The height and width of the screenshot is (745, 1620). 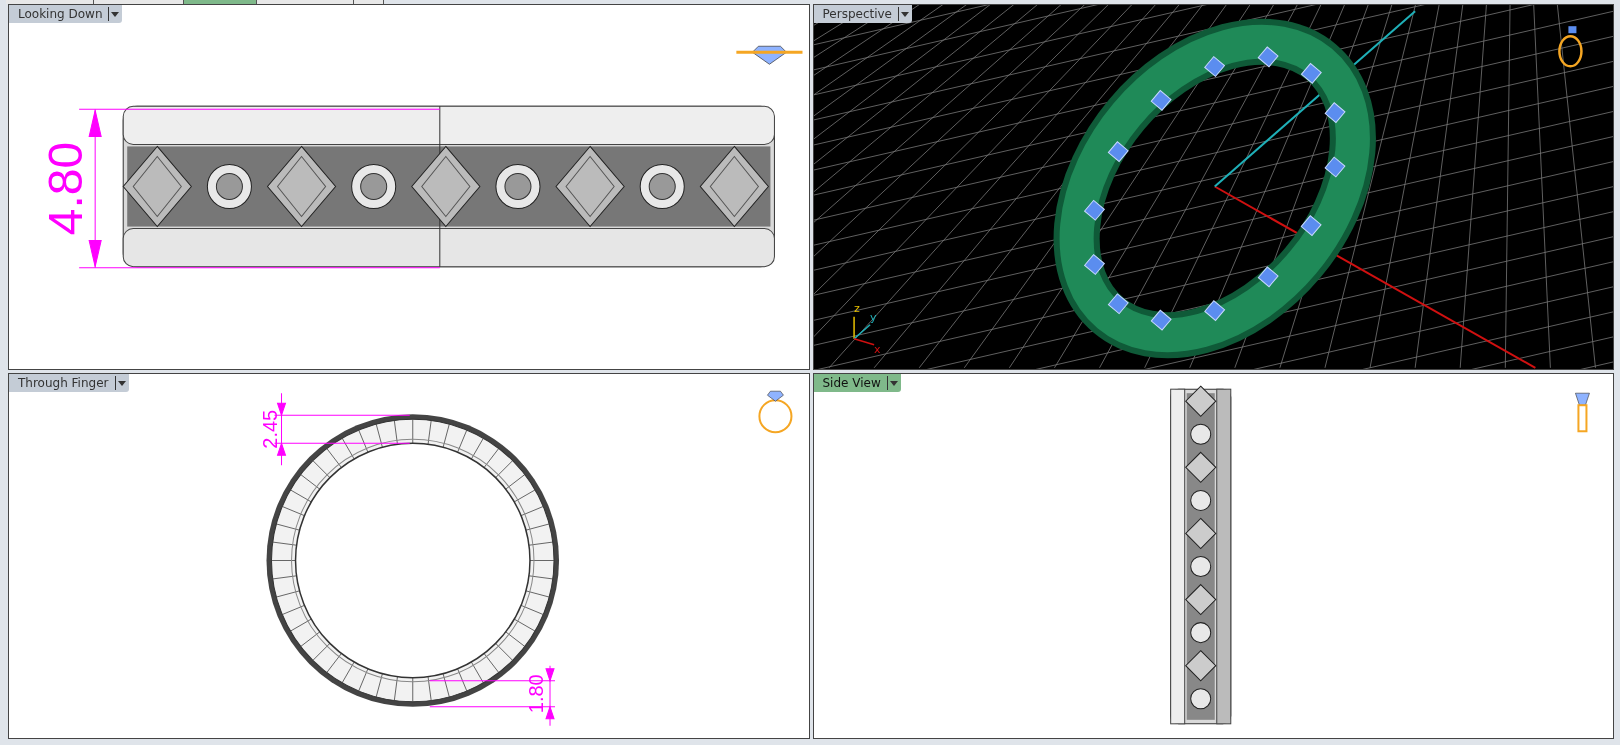 What do you see at coordinates (863, 331) in the screenshot?
I see `axis-icon` at bounding box center [863, 331].